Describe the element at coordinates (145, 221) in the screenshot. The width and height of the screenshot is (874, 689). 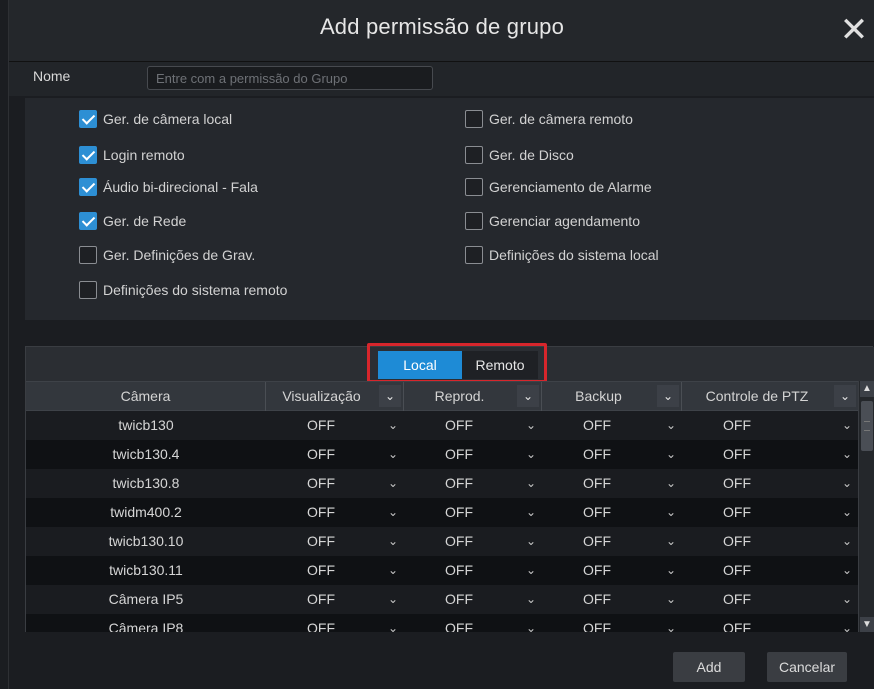
I see `perm-label: Ger. de Rede` at that location.